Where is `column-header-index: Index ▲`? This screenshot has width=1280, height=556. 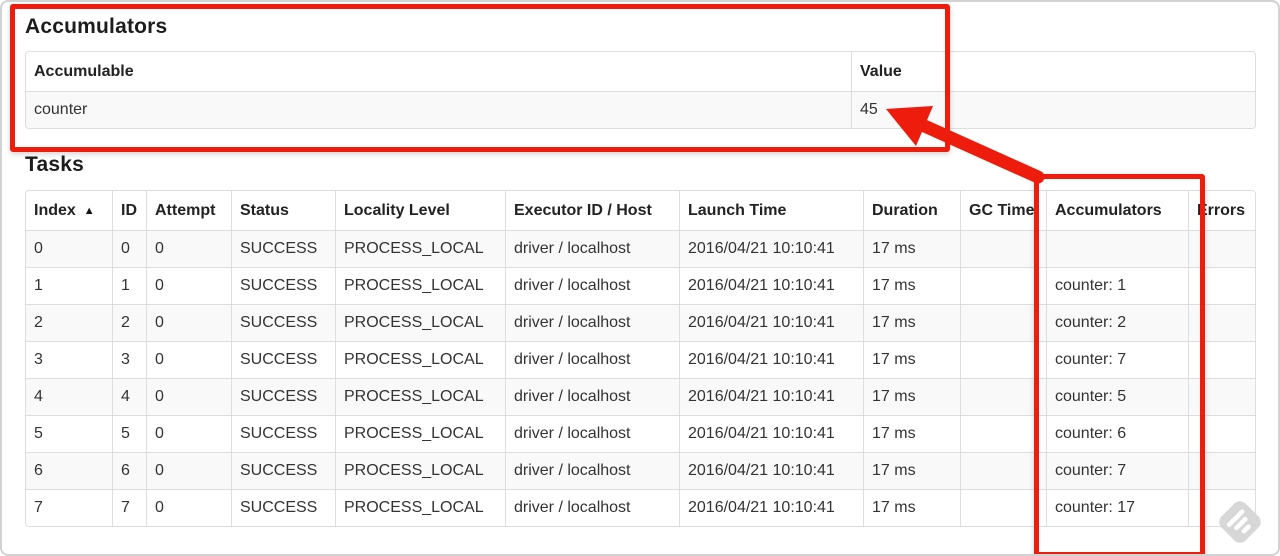 column-header-index: Index ▲ is located at coordinates (69, 210).